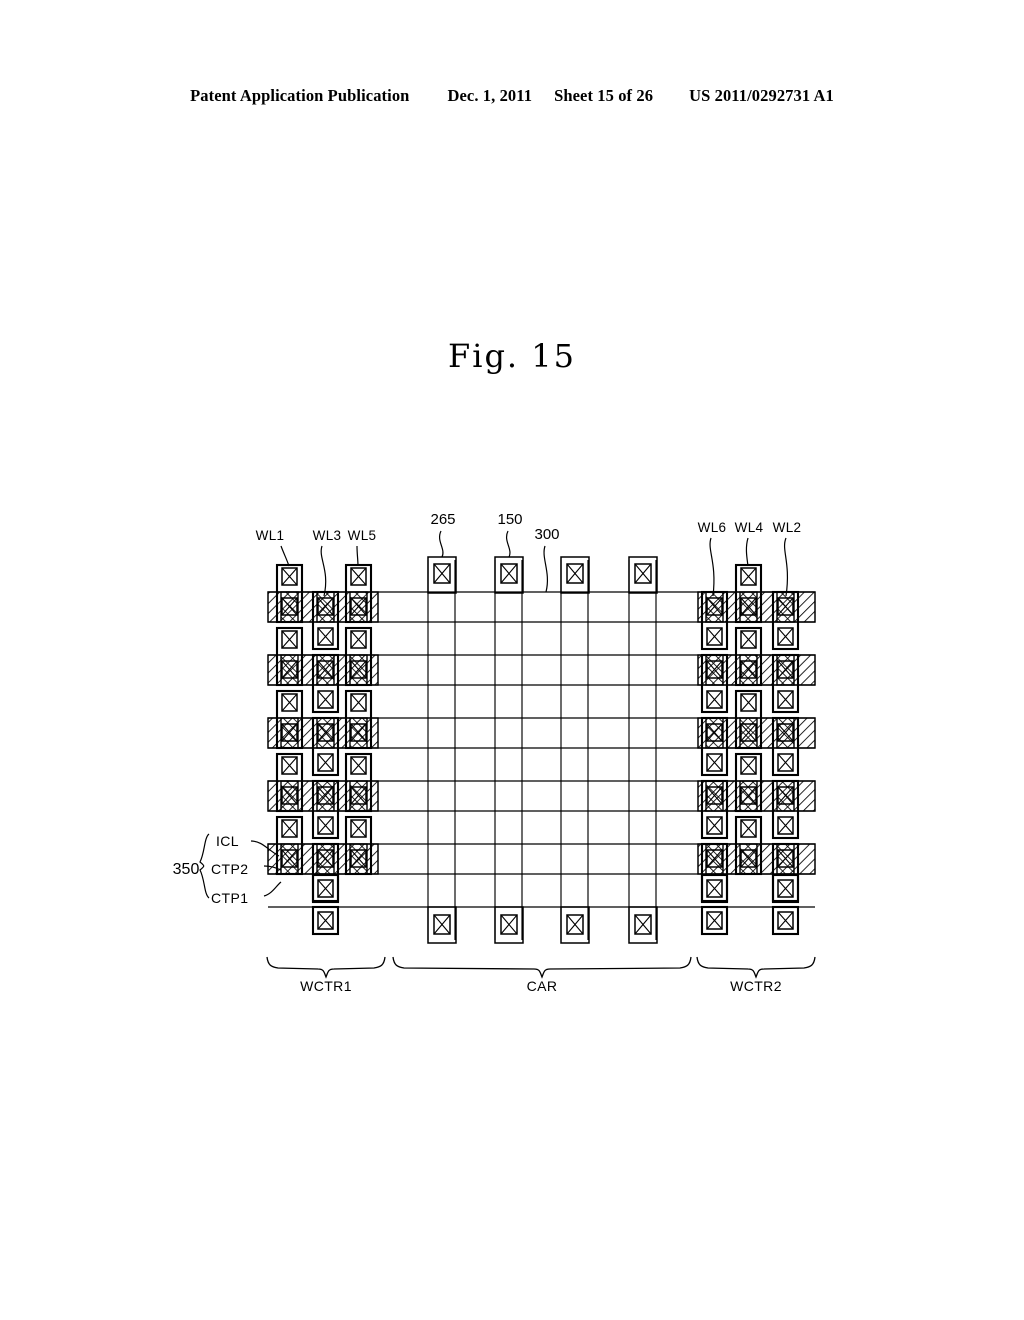 The width and height of the screenshot is (1024, 1320). Describe the element at coordinates (186, 869) in the screenshot. I see `callout-350: 350` at that location.